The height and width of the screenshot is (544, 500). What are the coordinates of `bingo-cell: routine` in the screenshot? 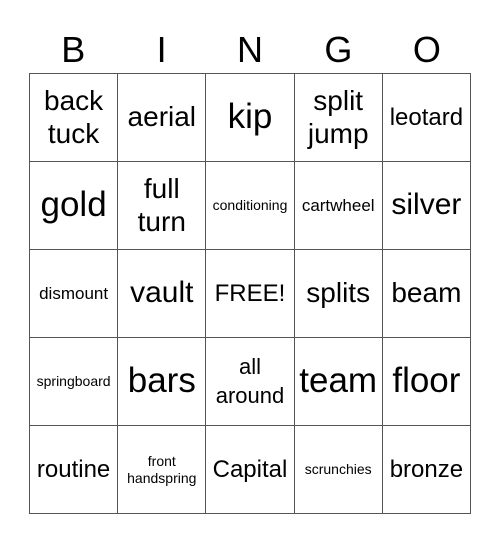 It's located at (74, 470).